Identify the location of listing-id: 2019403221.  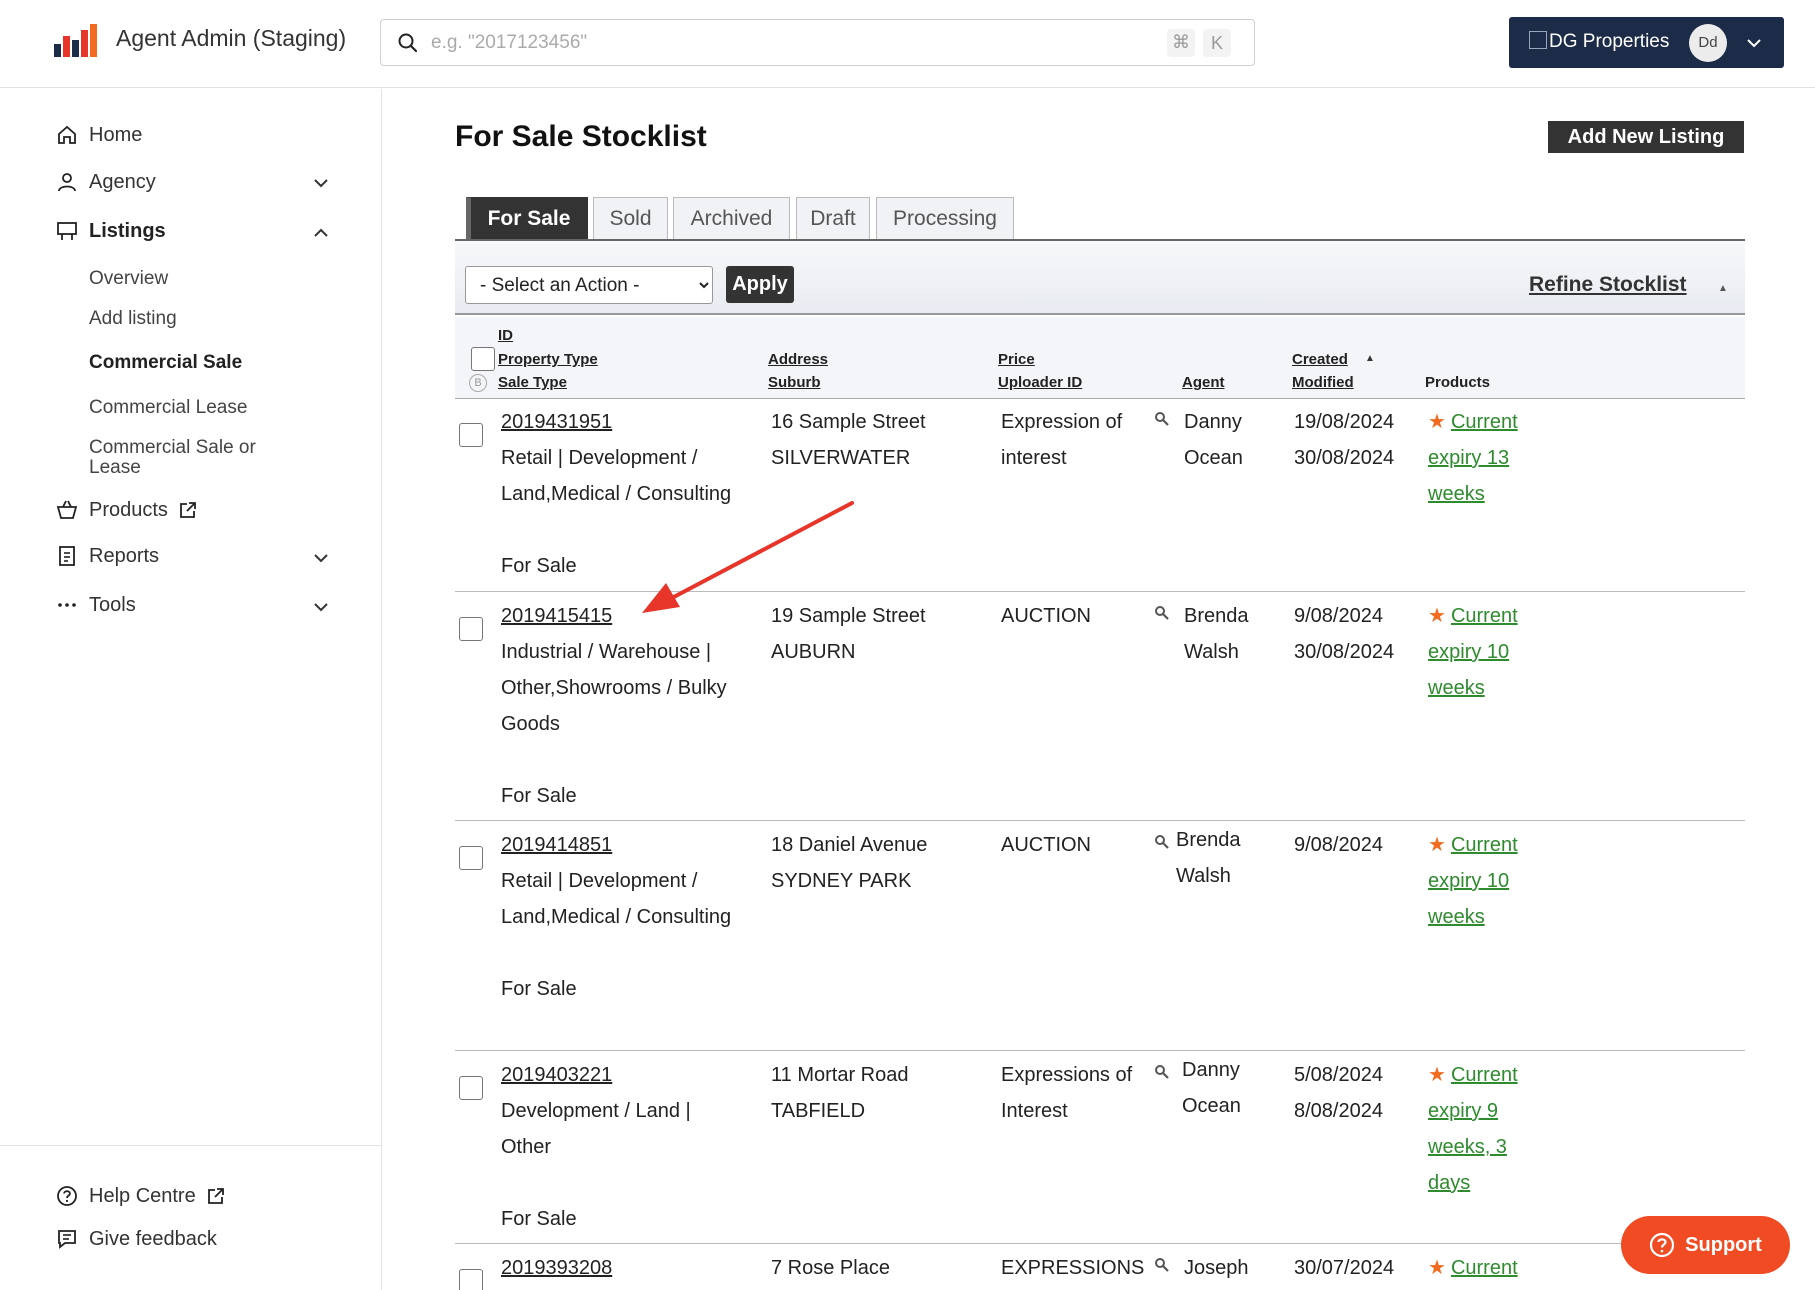
(556, 1075).